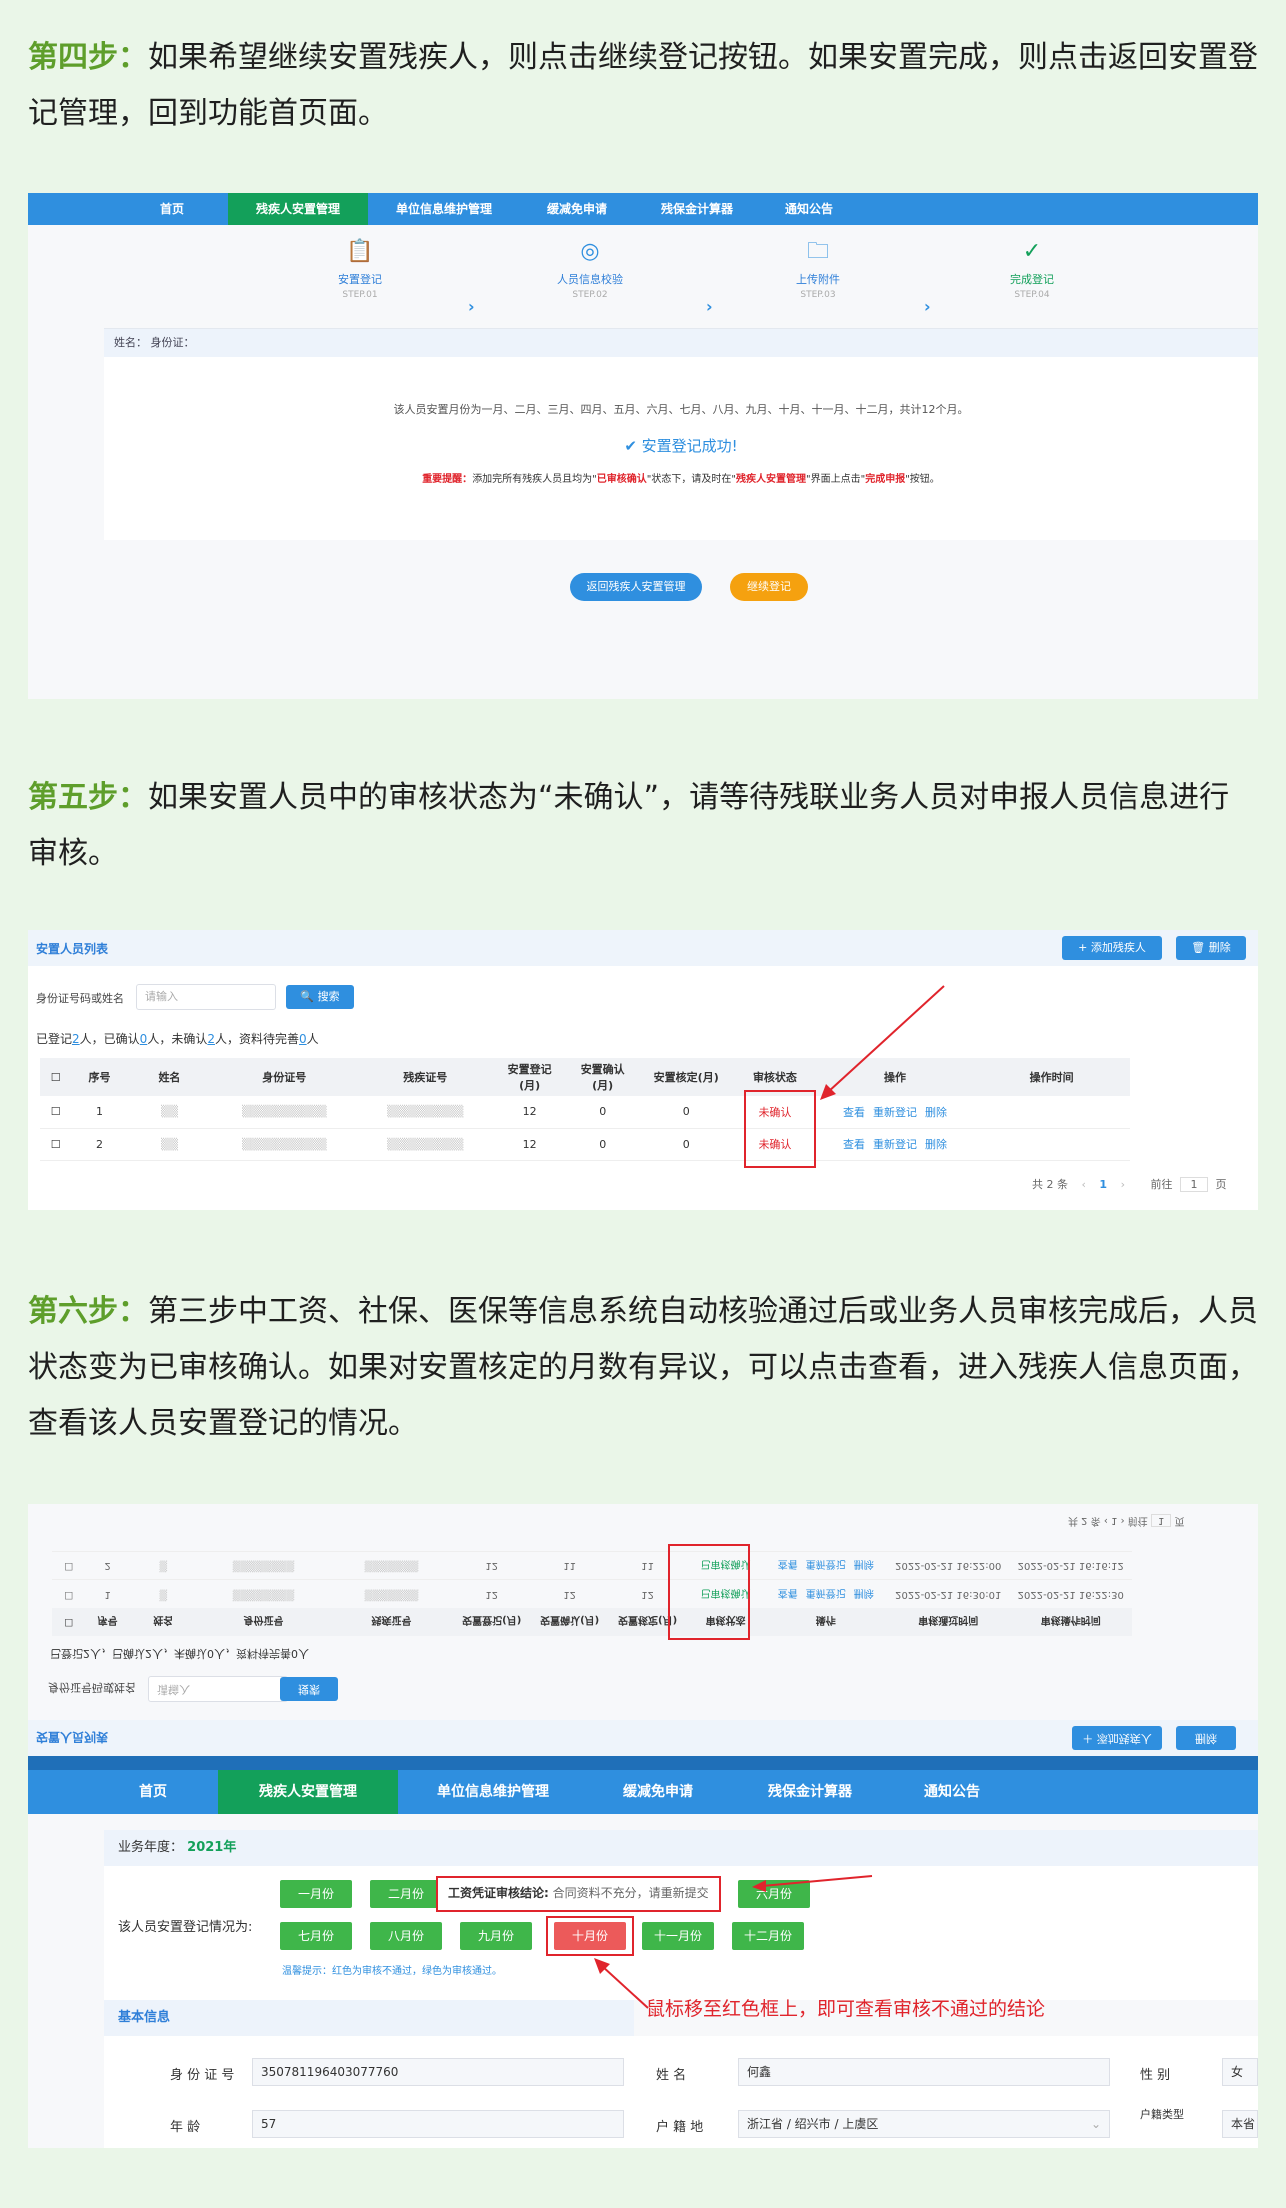 The width and height of the screenshot is (1286, 2208). What do you see at coordinates (496, 1936) in the screenshot?
I see `month-sep: 九月份` at bounding box center [496, 1936].